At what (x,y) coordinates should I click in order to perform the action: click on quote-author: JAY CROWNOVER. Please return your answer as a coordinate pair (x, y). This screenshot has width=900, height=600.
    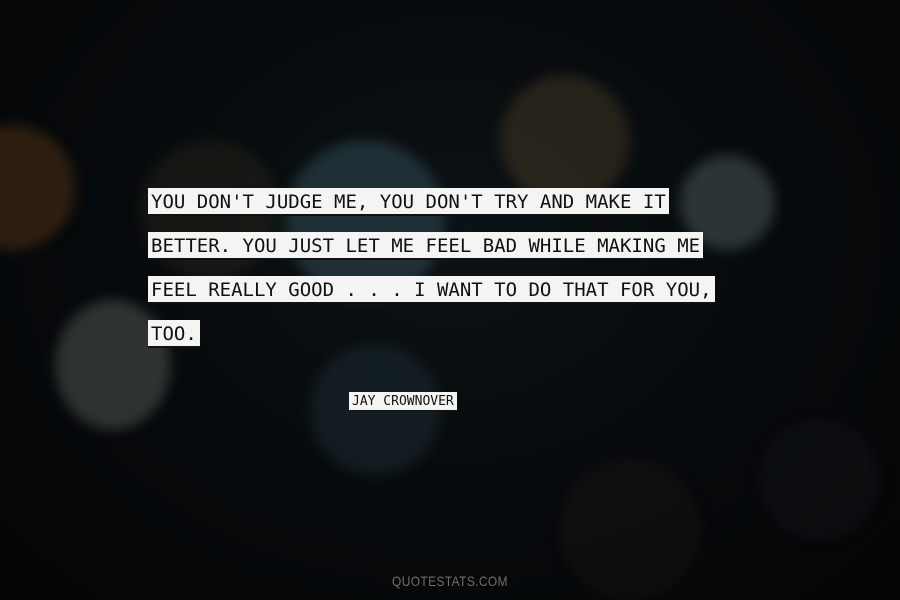
    Looking at the image, I should click on (403, 401).